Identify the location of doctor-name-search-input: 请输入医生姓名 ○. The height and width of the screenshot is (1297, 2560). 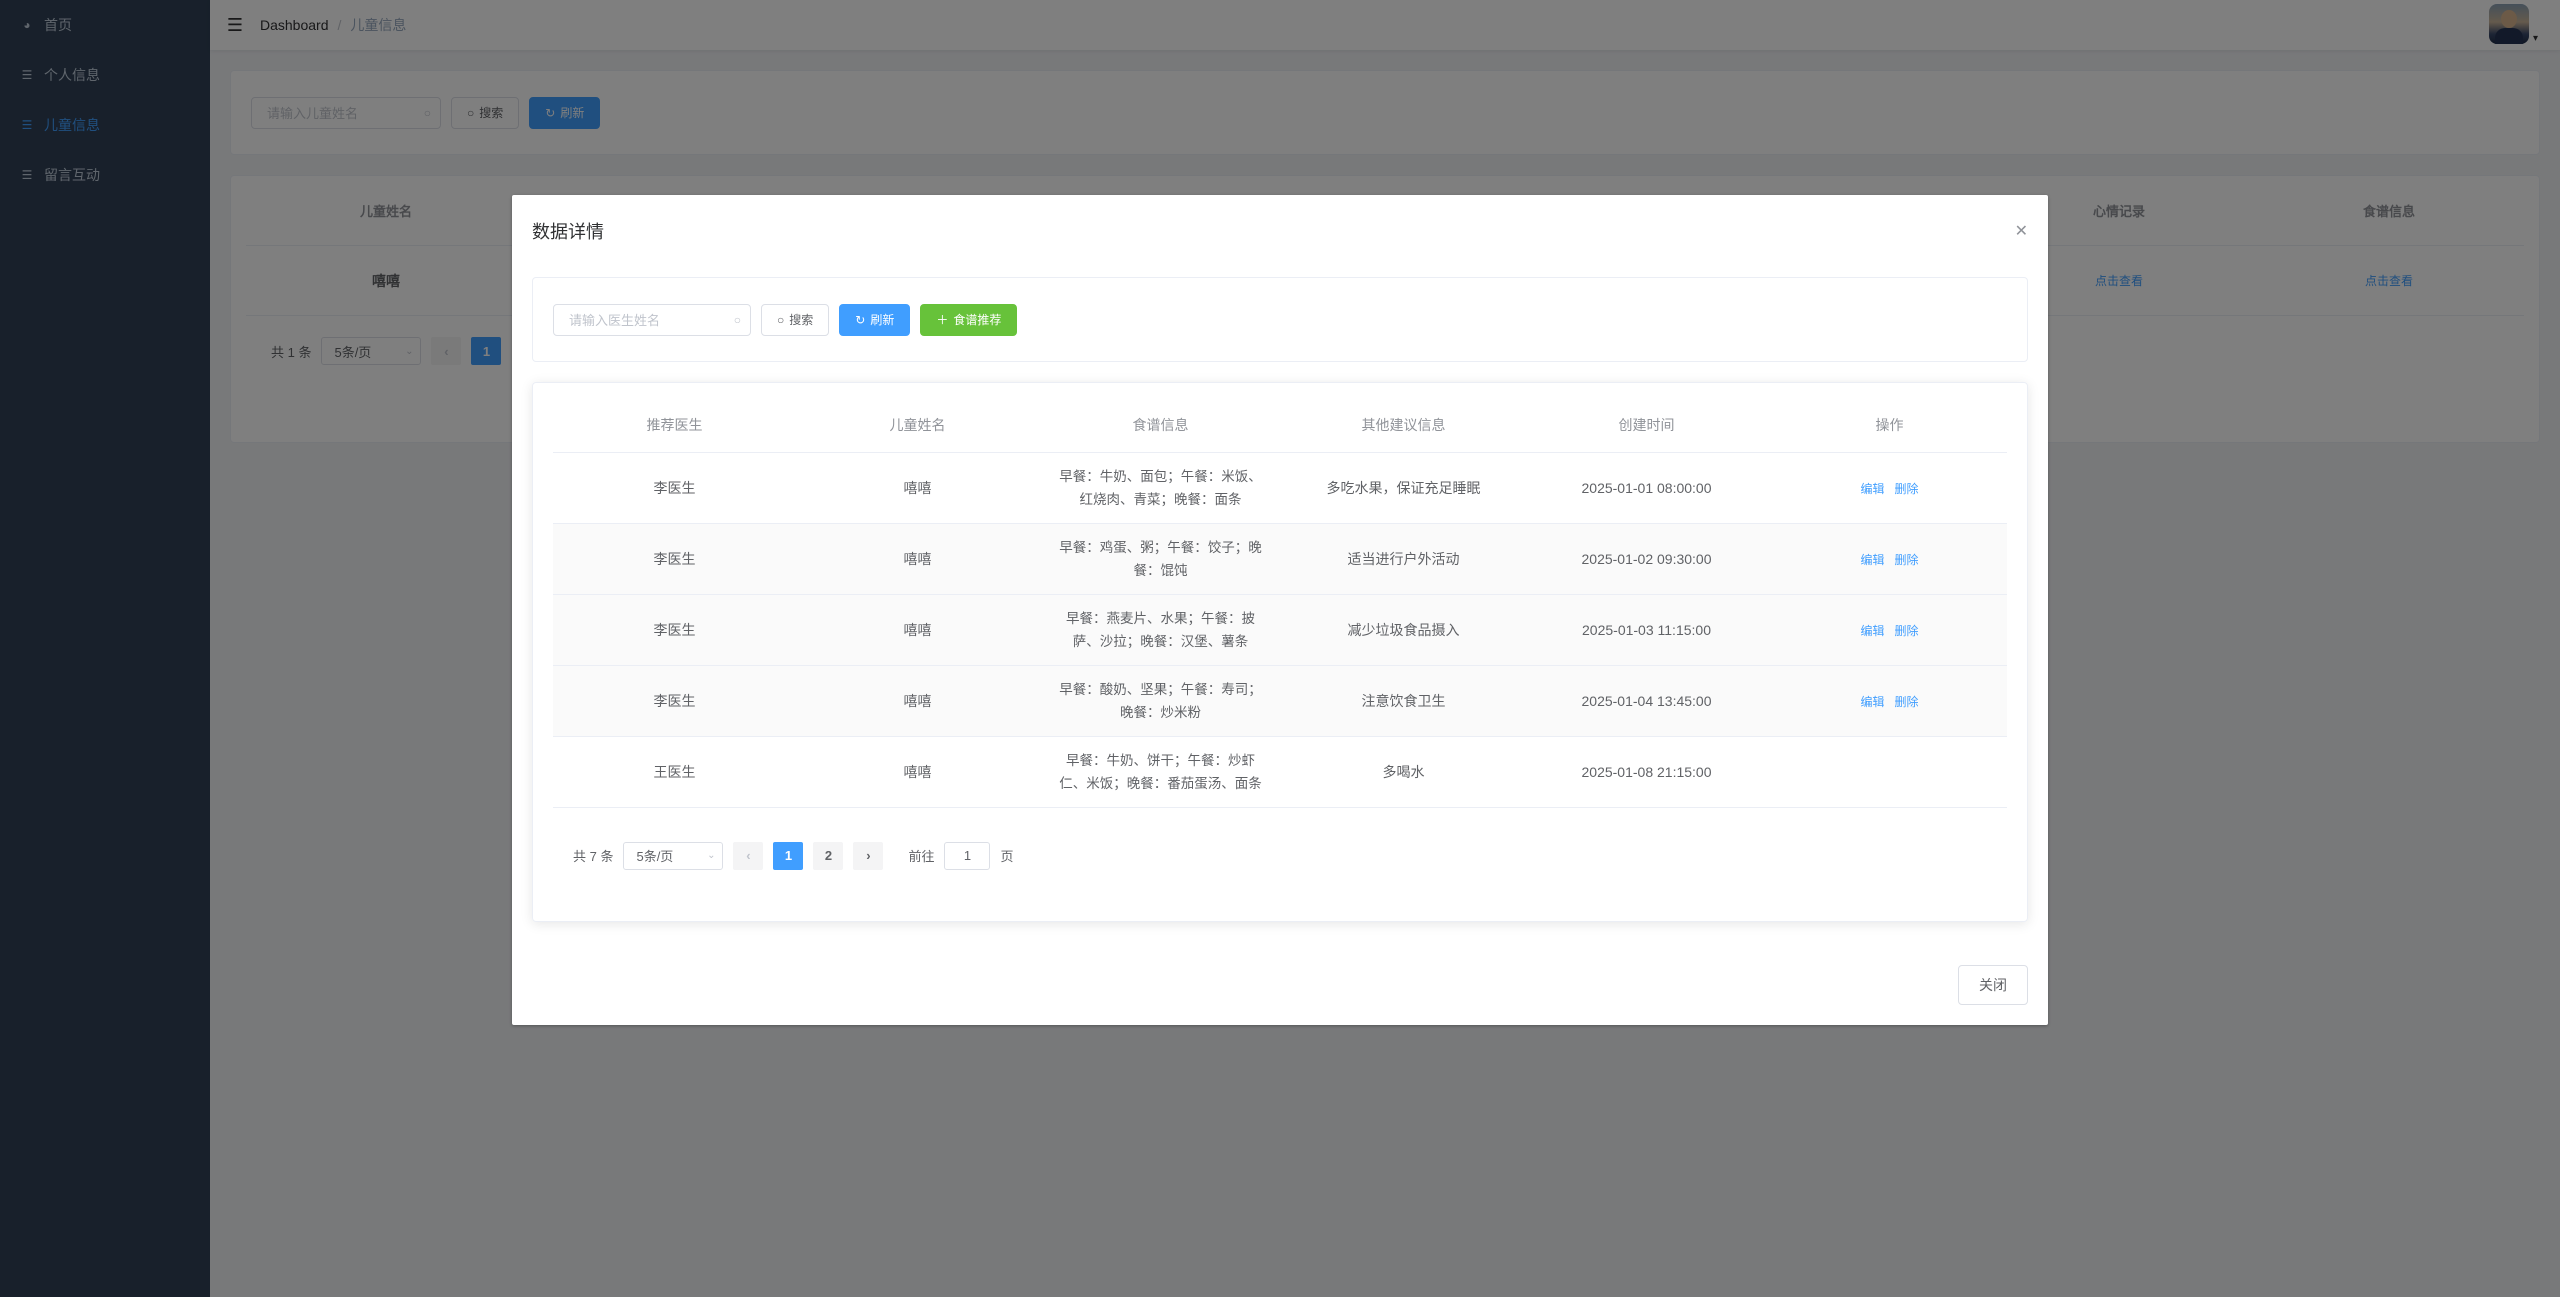
(652, 319).